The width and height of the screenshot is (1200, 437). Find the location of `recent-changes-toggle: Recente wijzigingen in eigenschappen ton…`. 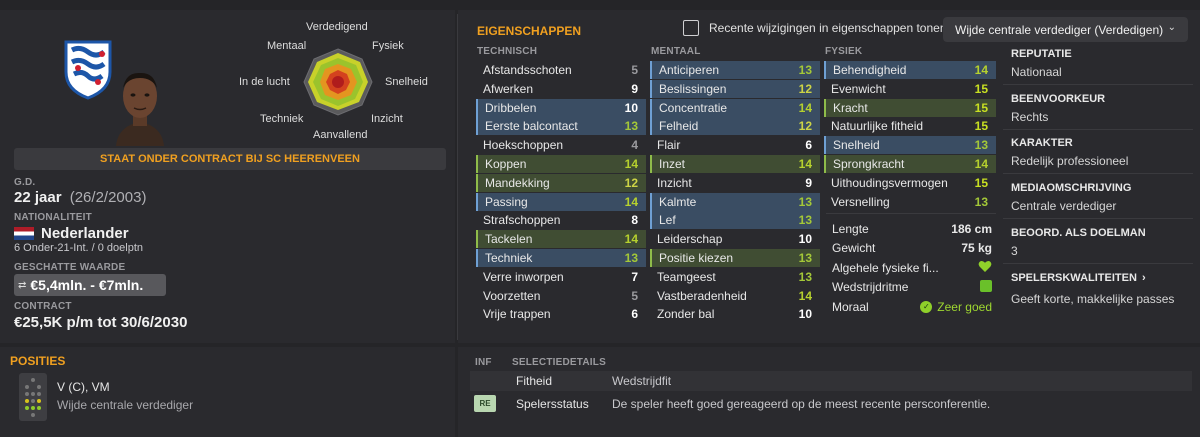

recent-changes-toggle: Recente wijzigingen in eigenschappen ton… is located at coordinates (815, 28).